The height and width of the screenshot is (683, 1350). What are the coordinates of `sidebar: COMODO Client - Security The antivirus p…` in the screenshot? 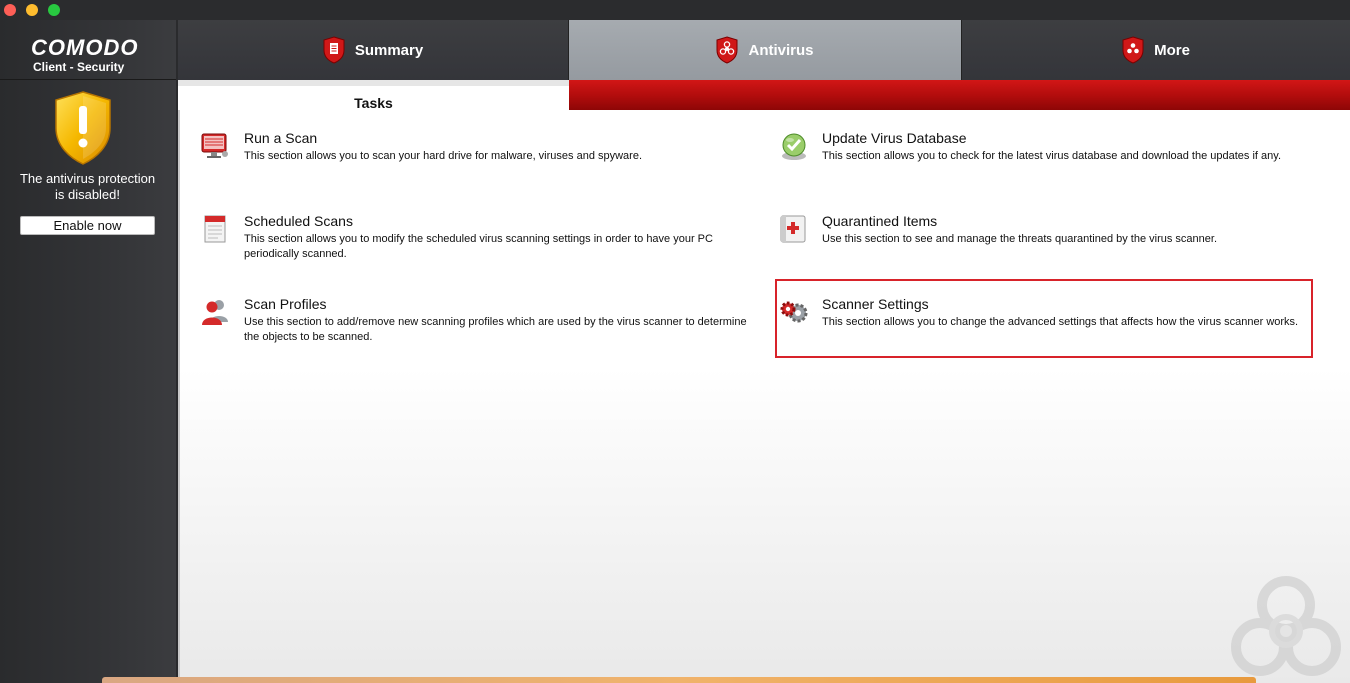 It's located at (88, 351).